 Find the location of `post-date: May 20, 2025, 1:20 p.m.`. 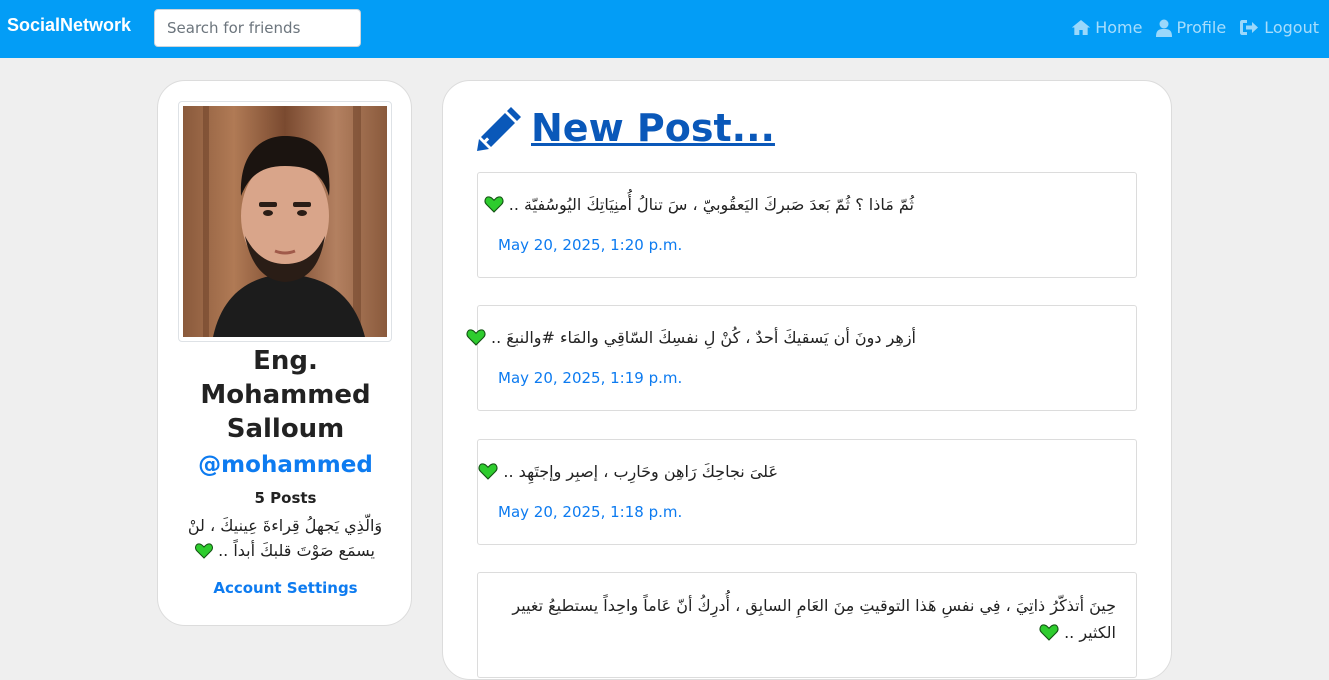

post-date: May 20, 2025, 1:20 p.m. is located at coordinates (590, 245).